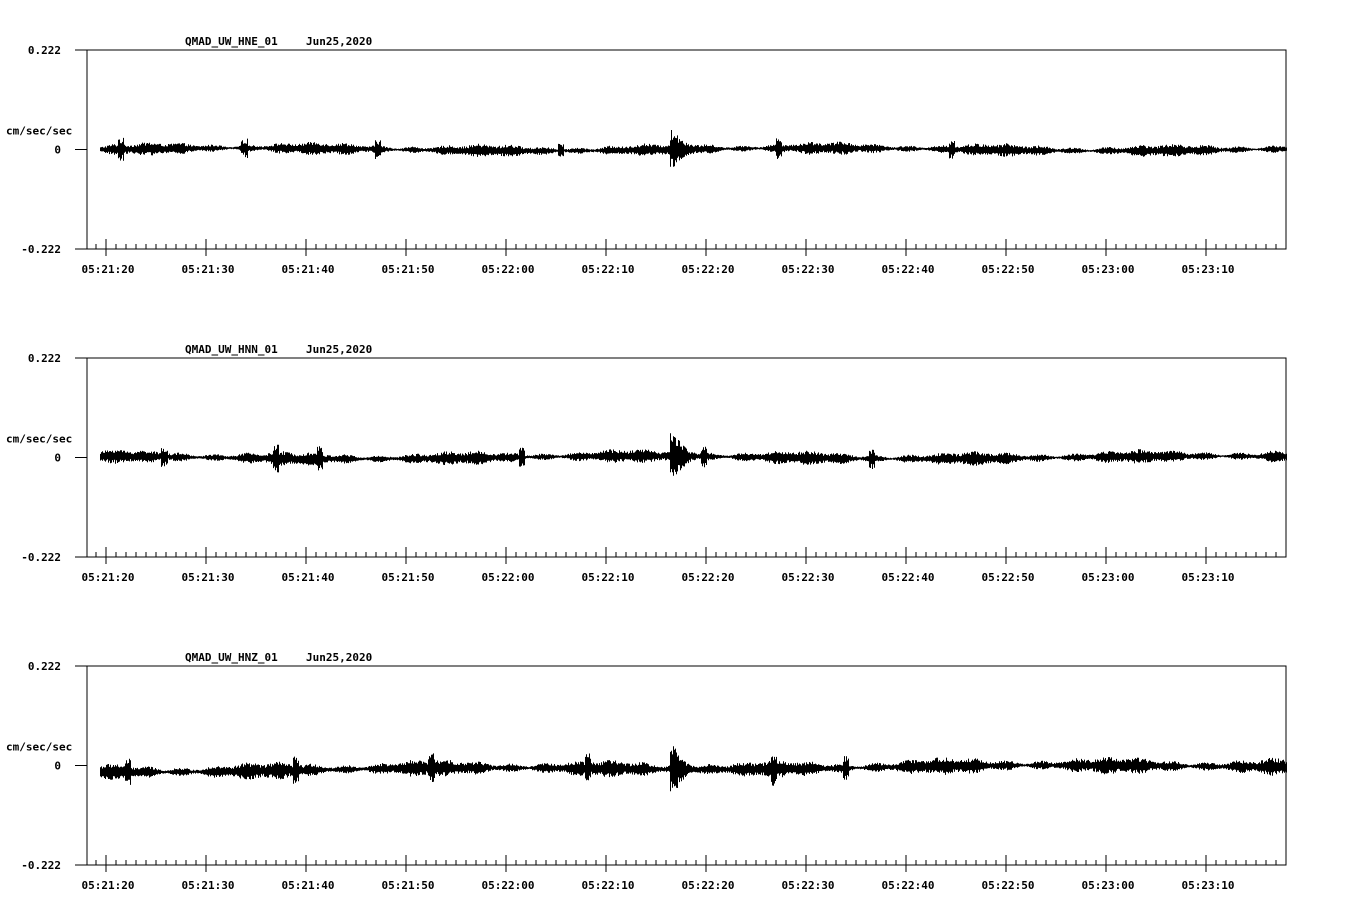  I want to click on station-title: QMAD_UW_HNE_01, so click(231, 41).